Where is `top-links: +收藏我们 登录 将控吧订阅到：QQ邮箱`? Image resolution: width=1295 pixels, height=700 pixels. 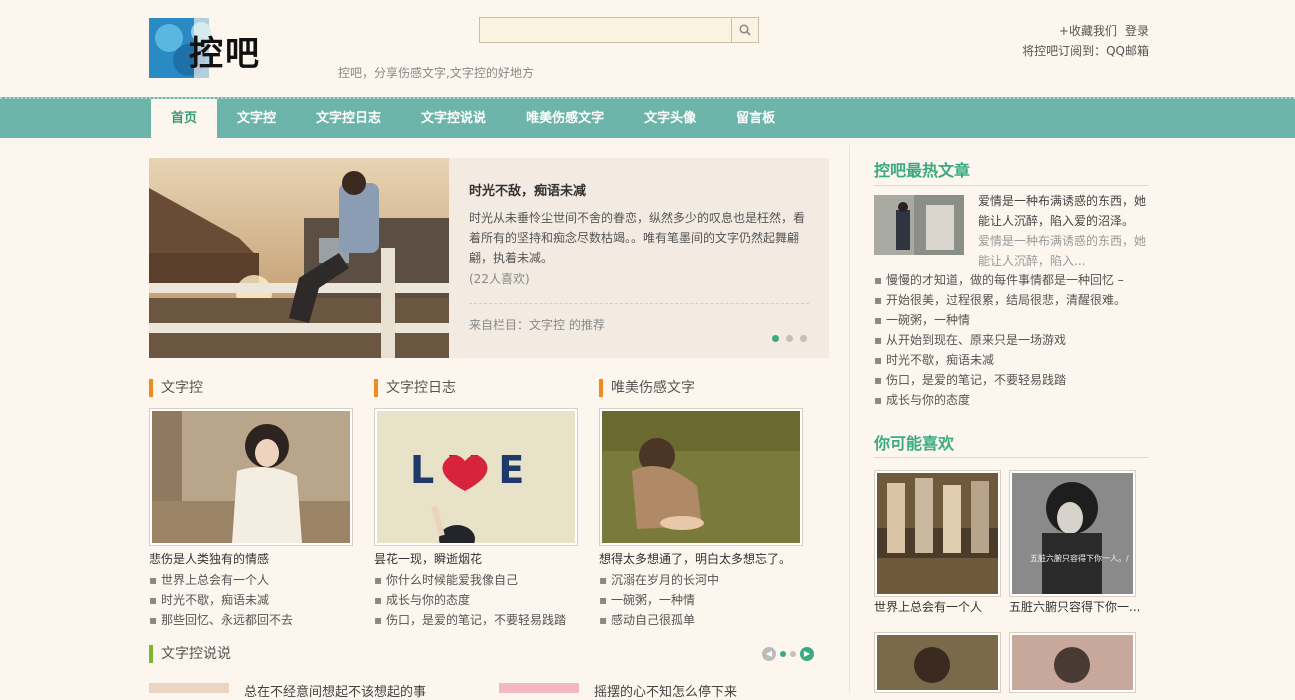
top-links: +收藏我们 登录 将控吧订阅到：QQ邮箱 is located at coordinates (1085, 41).